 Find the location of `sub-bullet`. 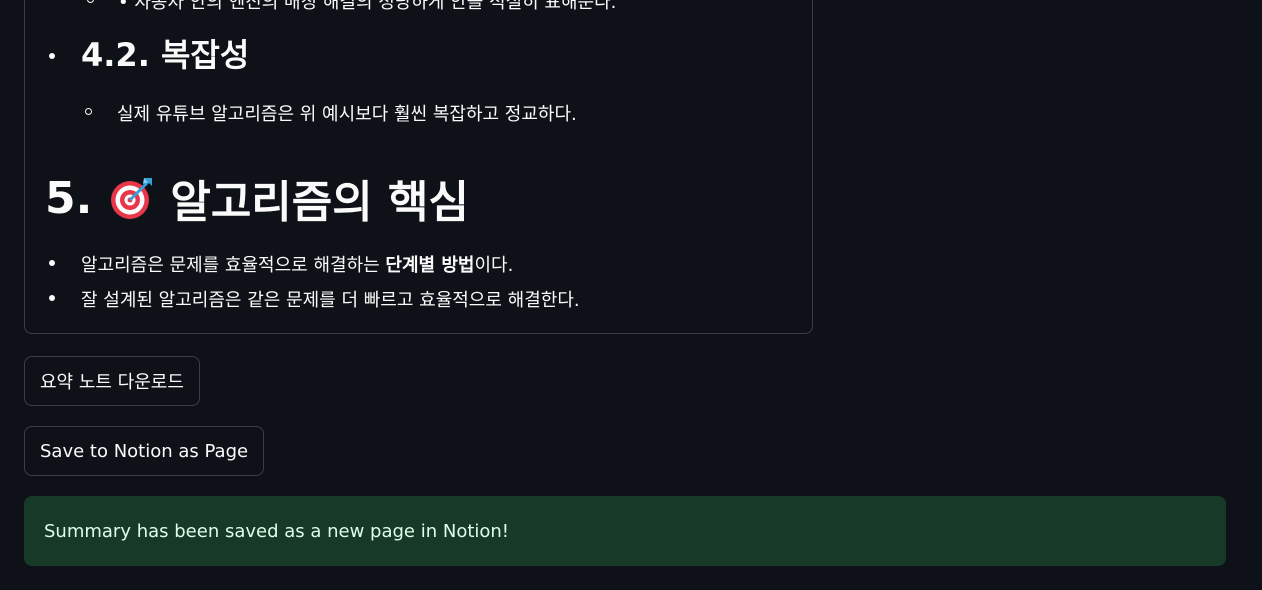

sub-bullet is located at coordinates (88, 111).